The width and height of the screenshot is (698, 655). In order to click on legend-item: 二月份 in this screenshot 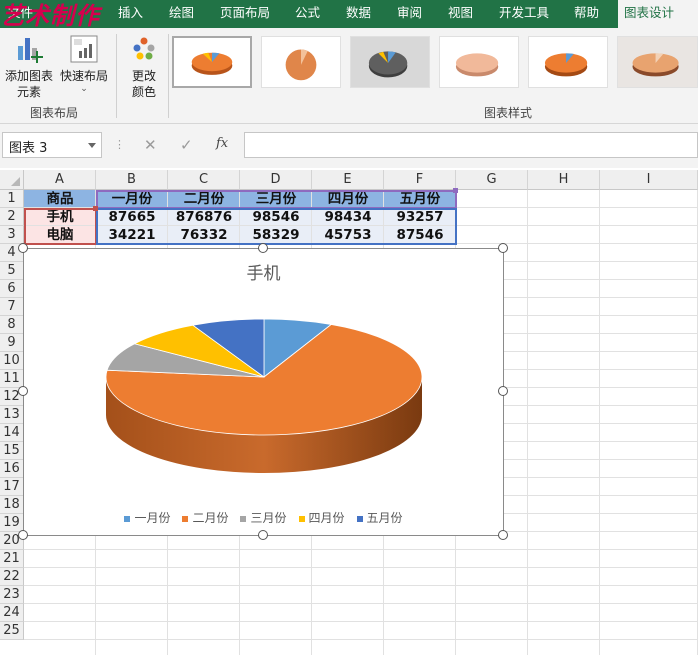, I will do `click(205, 517)`.